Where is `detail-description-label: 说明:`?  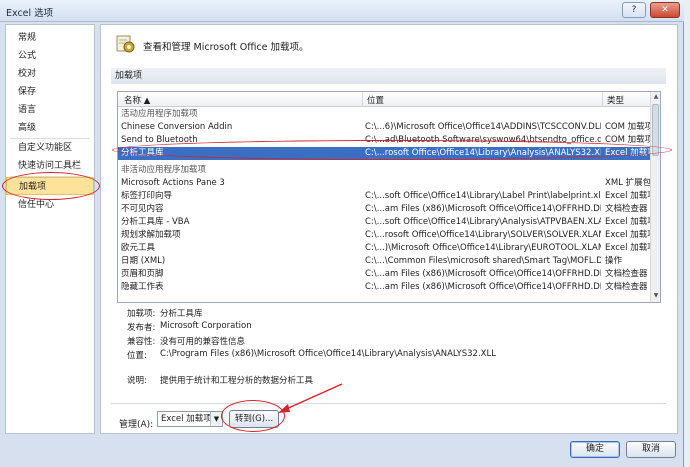
detail-description-label: 说明: is located at coordinates (137, 381).